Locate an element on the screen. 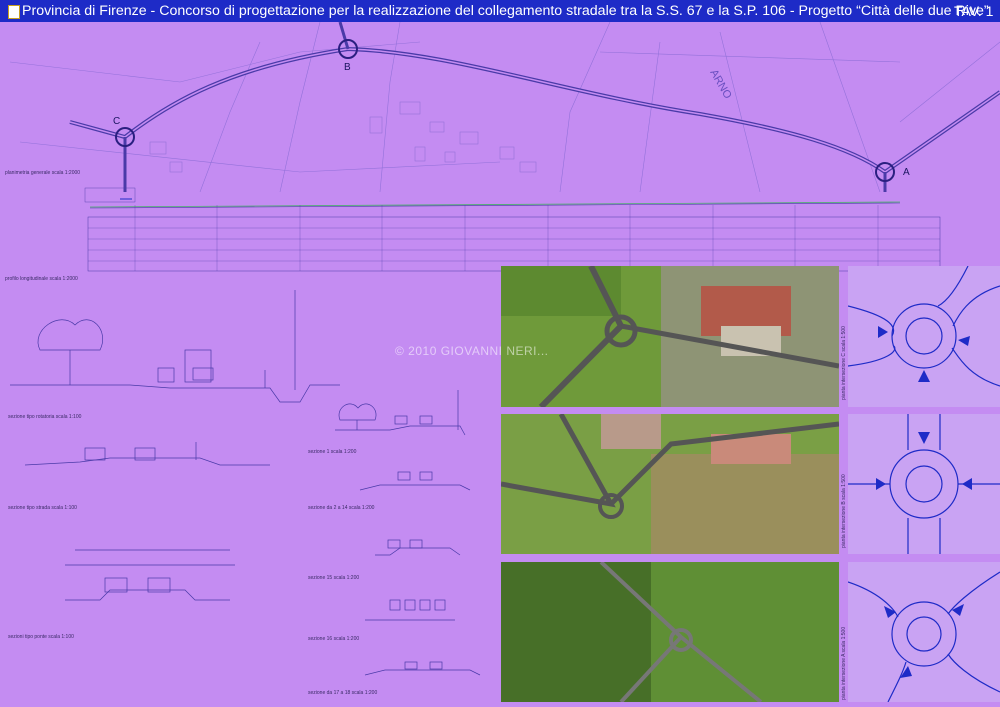 This screenshot has width=1000, height=707. section-ponte-caption: sezioni tipo ponte scala 1:100 is located at coordinates (41, 637).